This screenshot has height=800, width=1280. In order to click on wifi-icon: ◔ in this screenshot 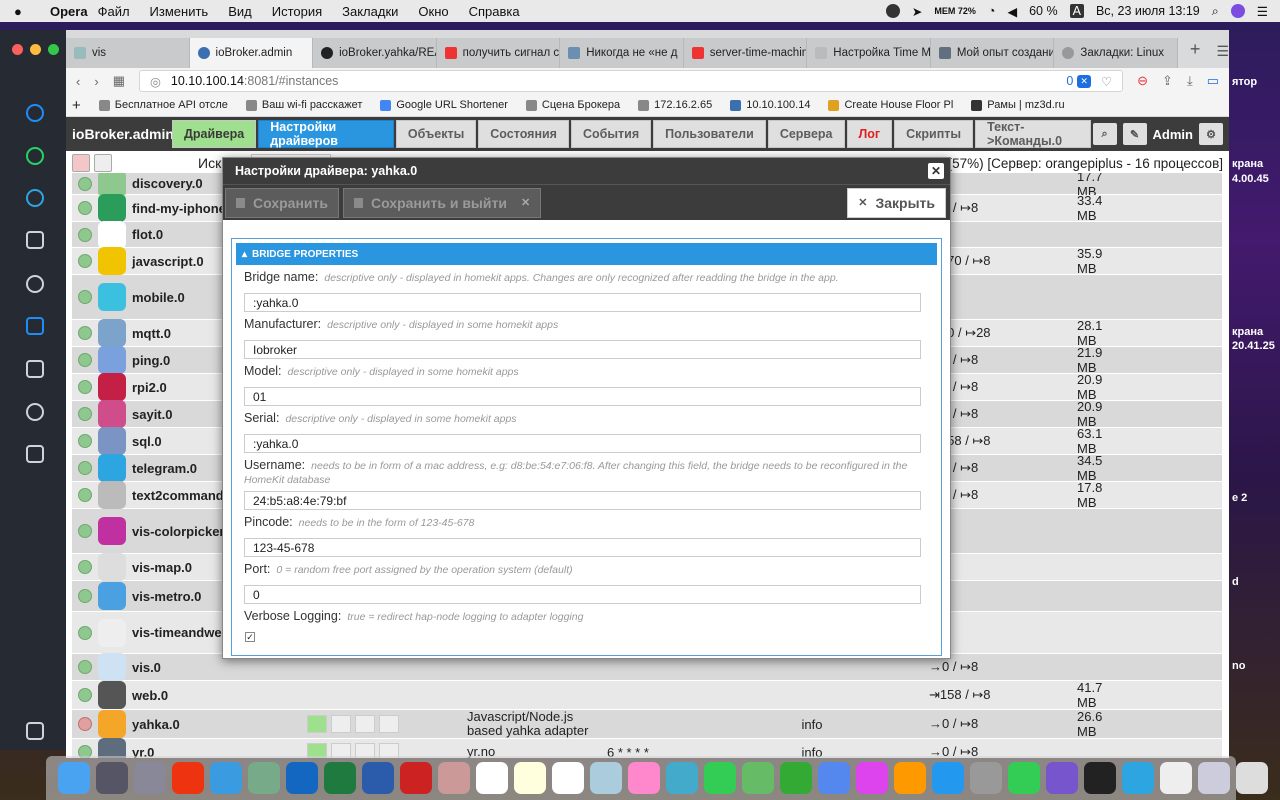, I will do `click(992, 11)`.